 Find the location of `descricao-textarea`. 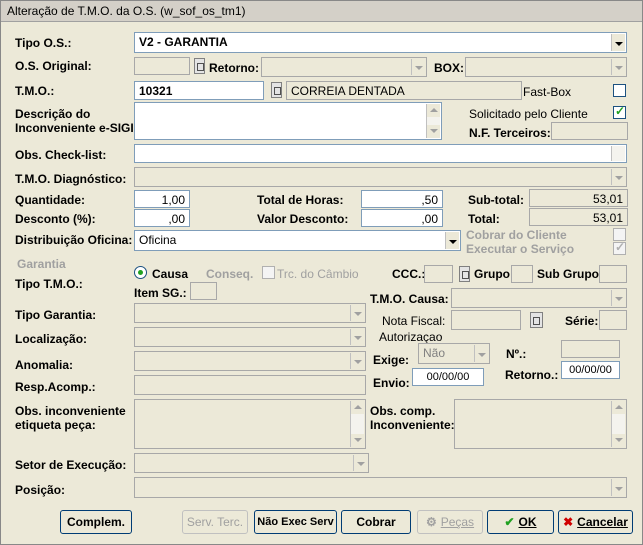

descricao-textarea is located at coordinates (288, 121).